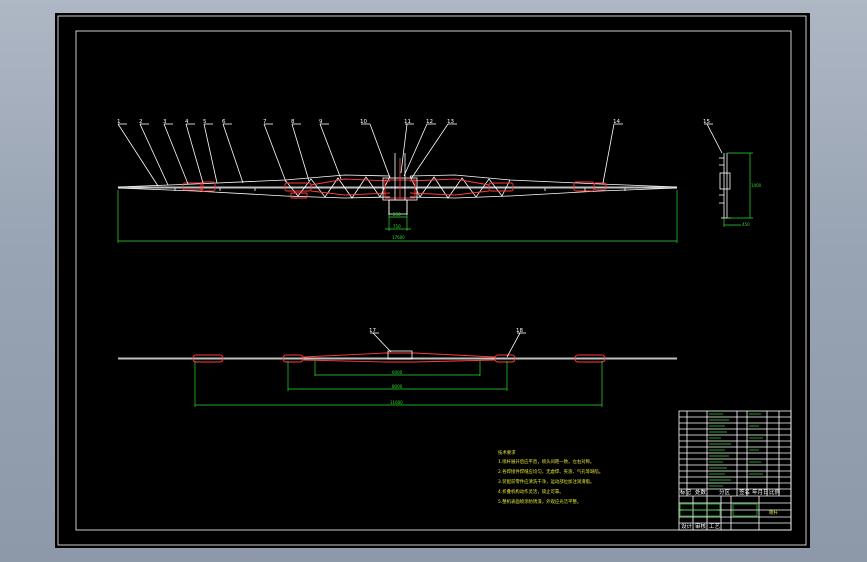 This screenshot has height=562, width=867. I want to click on bottom-label-1: 设计, so click(687, 526).